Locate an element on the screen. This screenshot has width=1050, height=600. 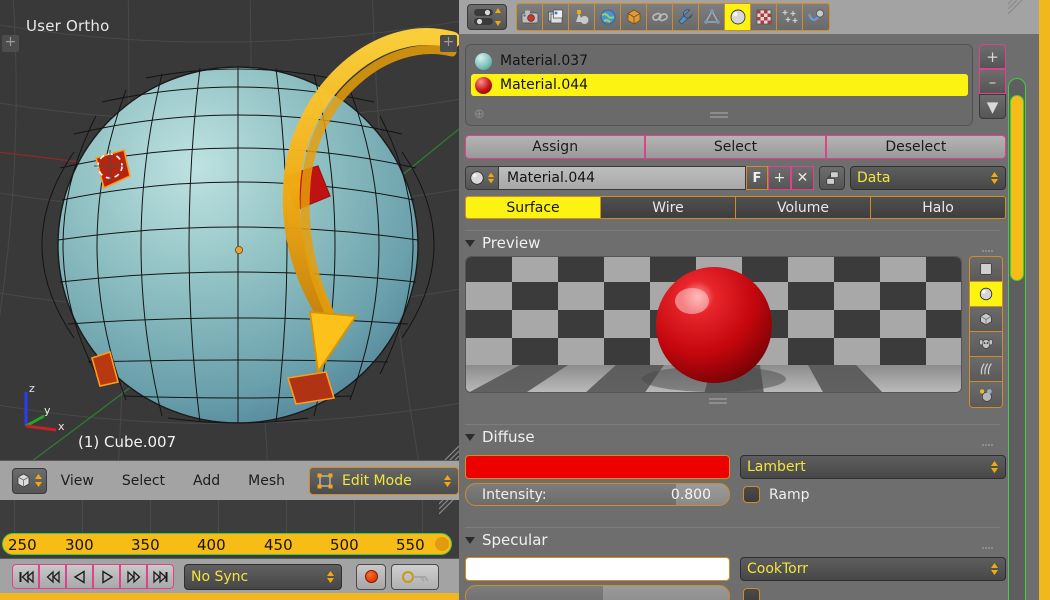
material-link-label: Data is located at coordinates (874, 178).